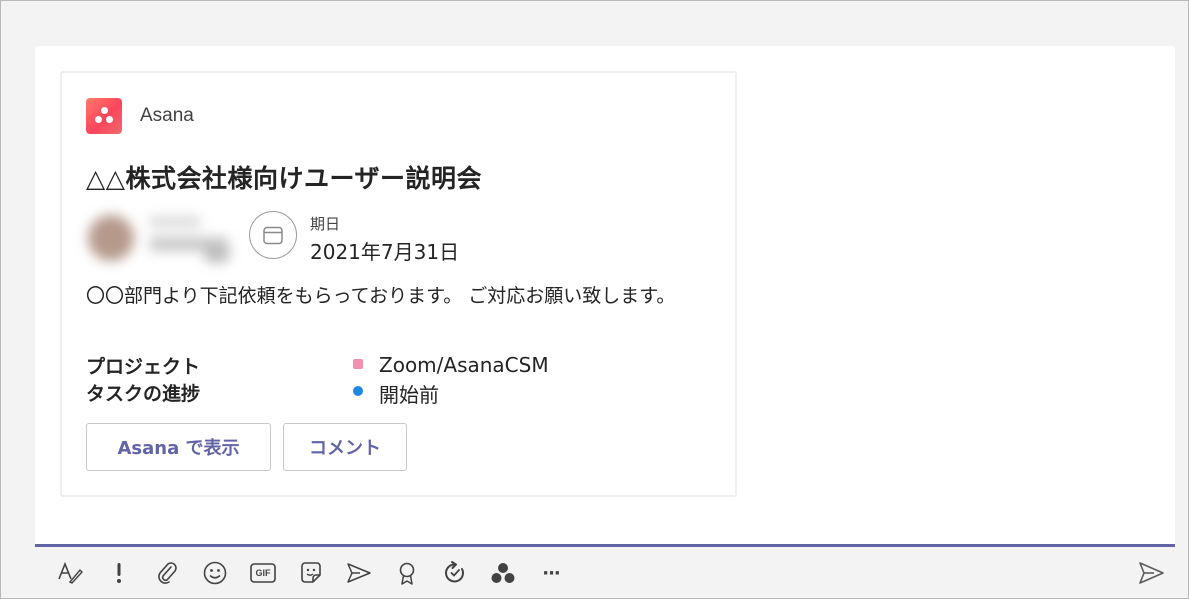 The image size is (1189, 599). I want to click on format-icon, so click(70, 573).